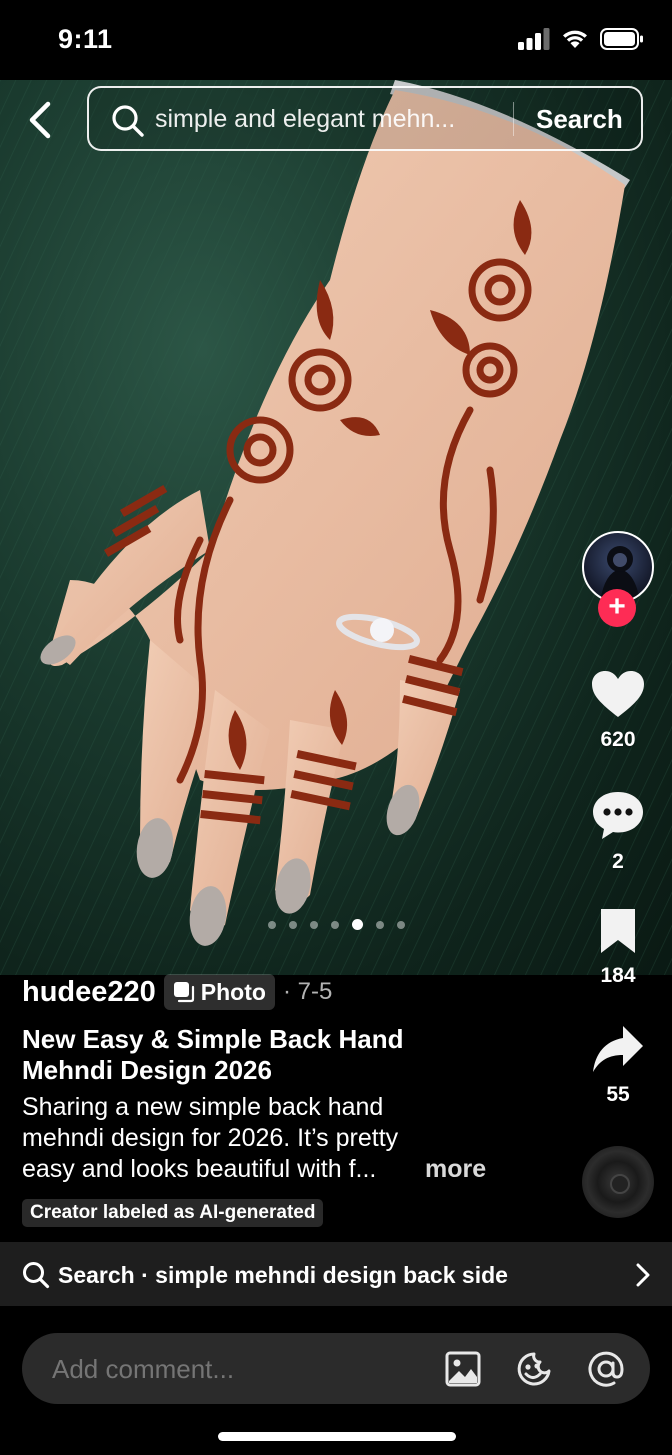 This screenshot has width=672, height=1455. I want to click on ai-generated-label: Creator labeled as AI-generated, so click(173, 1213).